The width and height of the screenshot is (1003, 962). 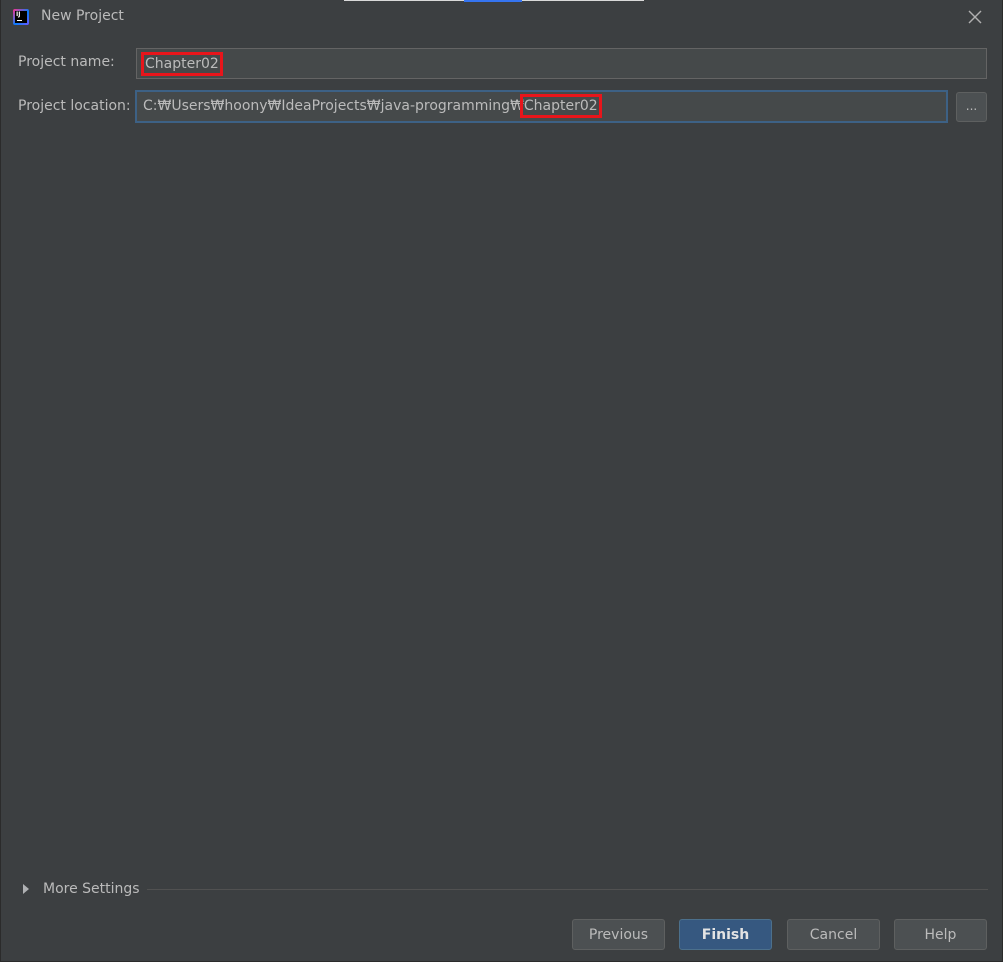 What do you see at coordinates (567, 889) in the screenshot?
I see `more-settings-separator` at bounding box center [567, 889].